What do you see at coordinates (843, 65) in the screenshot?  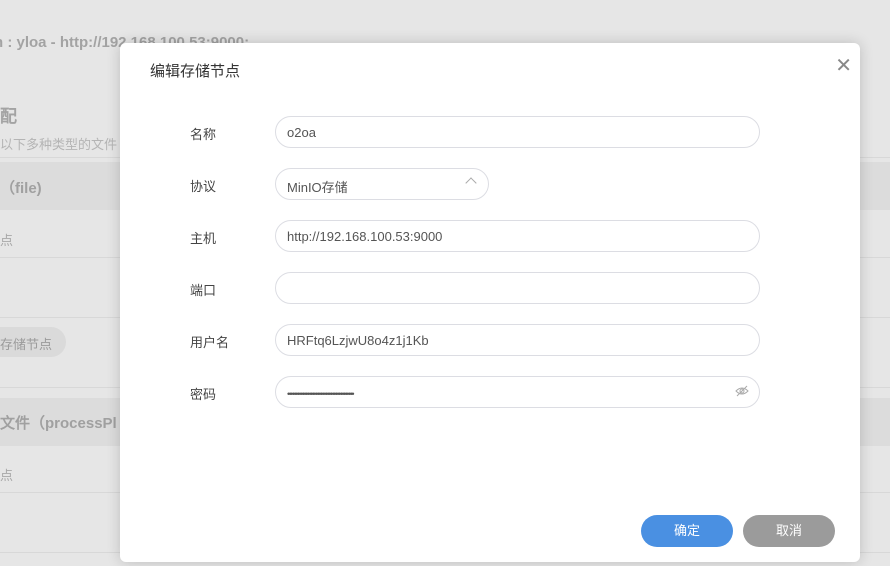 I see `close-icon: ✕` at bounding box center [843, 65].